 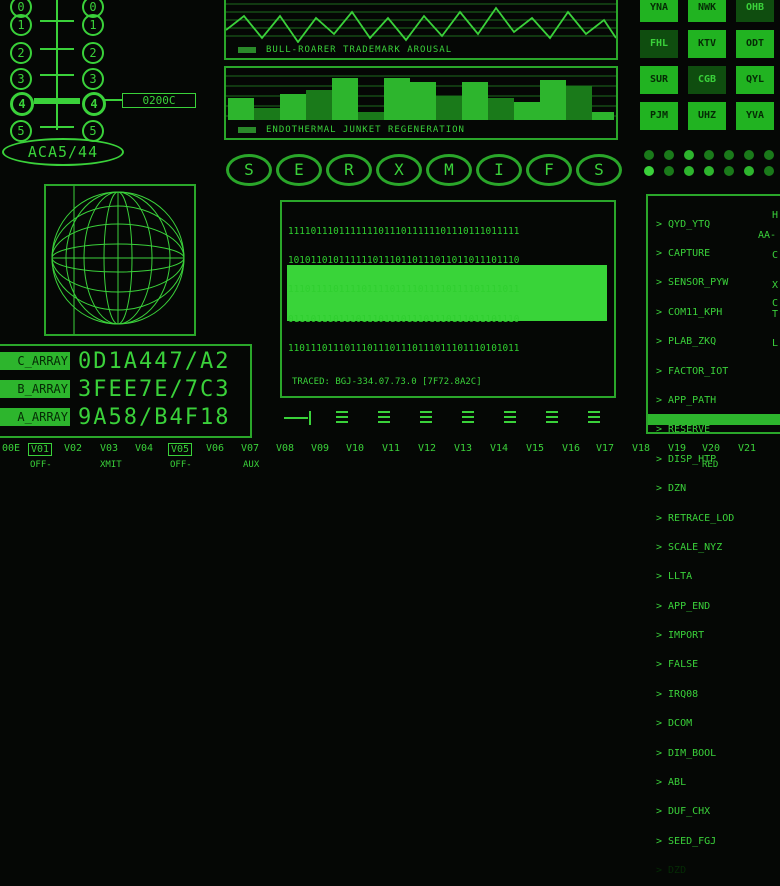 What do you see at coordinates (755, 44) in the screenshot?
I see `code-button: ODT` at bounding box center [755, 44].